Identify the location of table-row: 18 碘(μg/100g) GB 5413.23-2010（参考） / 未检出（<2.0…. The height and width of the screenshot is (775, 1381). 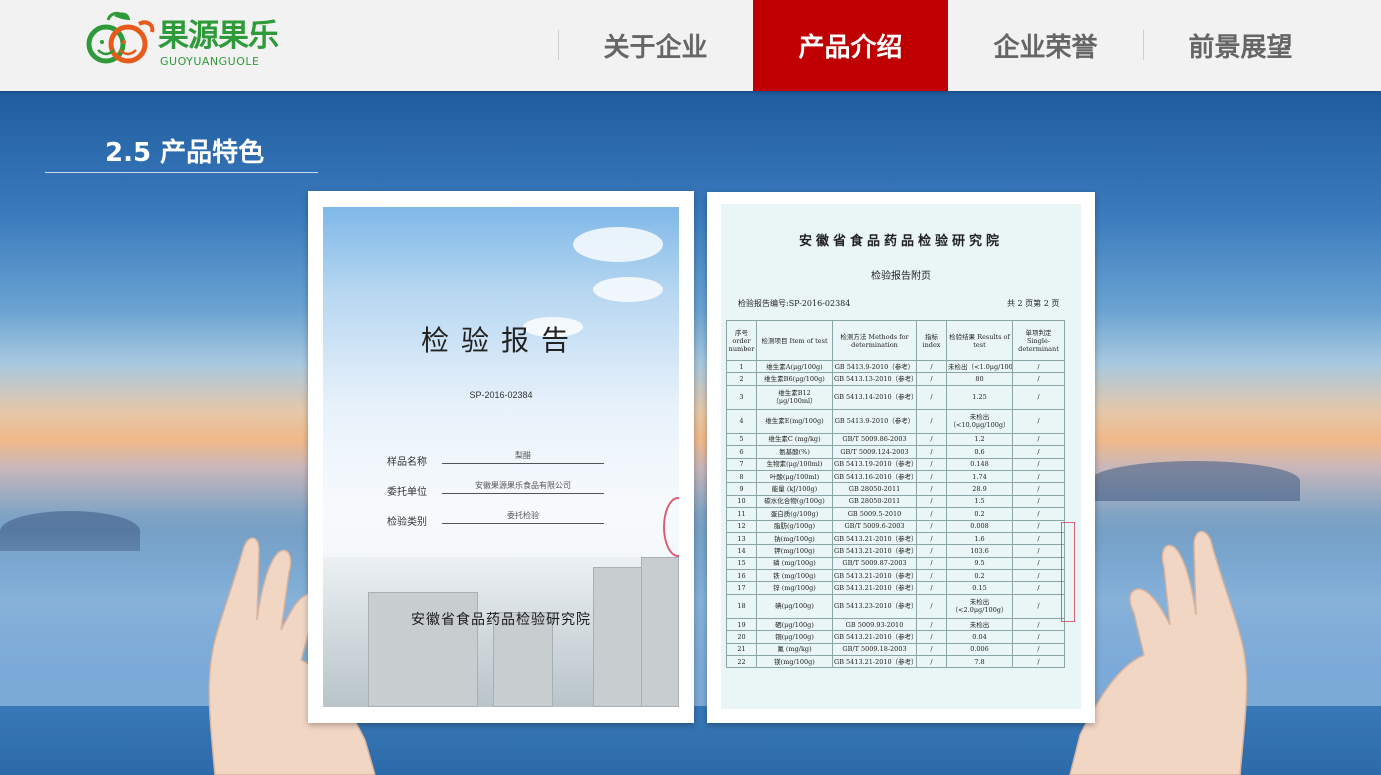
(895, 606).